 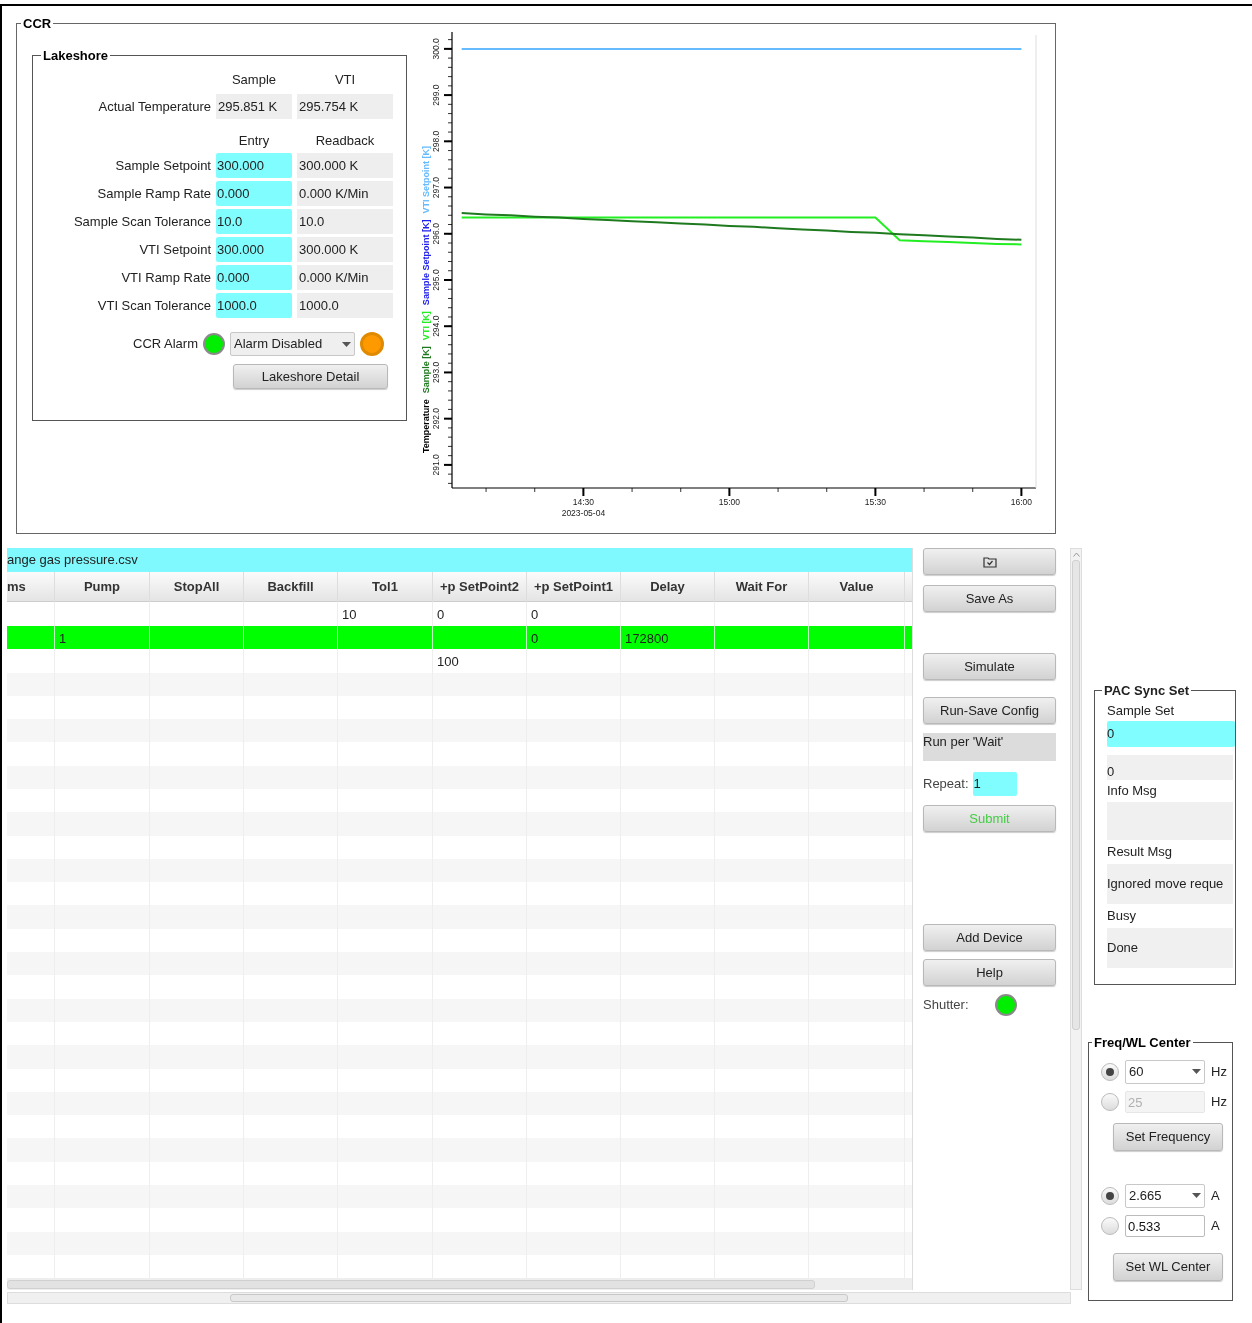 What do you see at coordinates (989, 747) in the screenshot?
I see `run-mode-toggle: Run per 'Wait'` at bounding box center [989, 747].